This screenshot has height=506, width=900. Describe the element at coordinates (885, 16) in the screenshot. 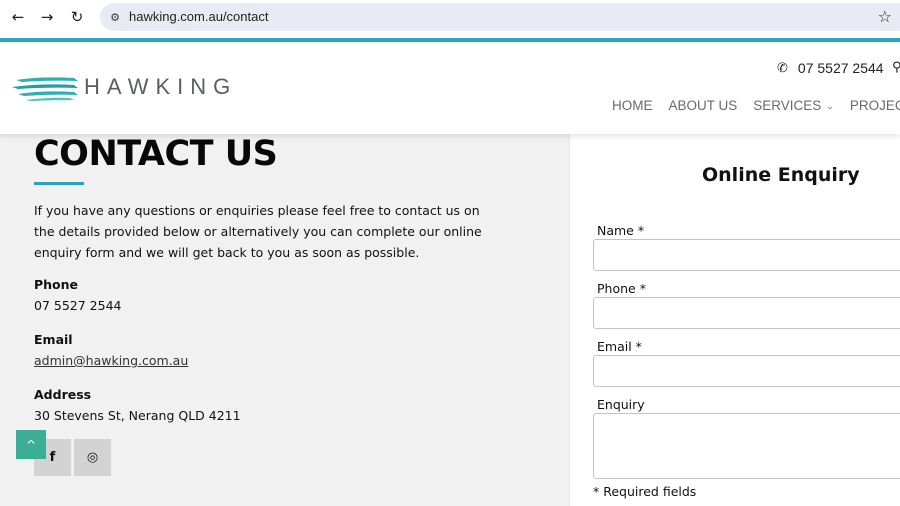

I see `bookmark-star-icon: ☆` at that location.